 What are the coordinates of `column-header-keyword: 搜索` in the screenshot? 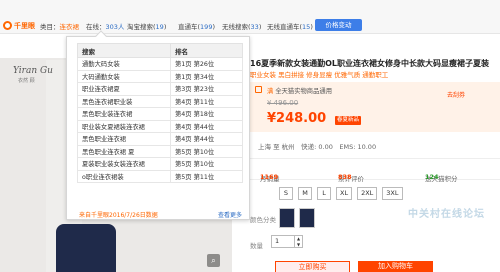 It's located at (124, 50).